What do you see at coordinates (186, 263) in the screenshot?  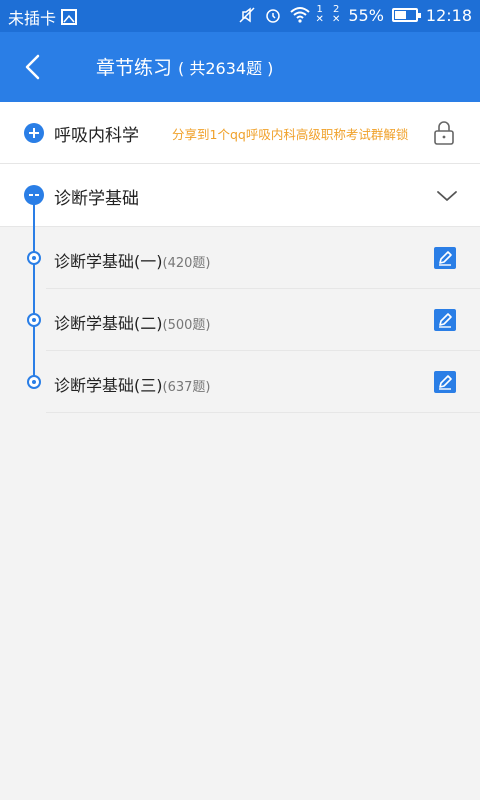 I see `list-item-count: (420题)` at bounding box center [186, 263].